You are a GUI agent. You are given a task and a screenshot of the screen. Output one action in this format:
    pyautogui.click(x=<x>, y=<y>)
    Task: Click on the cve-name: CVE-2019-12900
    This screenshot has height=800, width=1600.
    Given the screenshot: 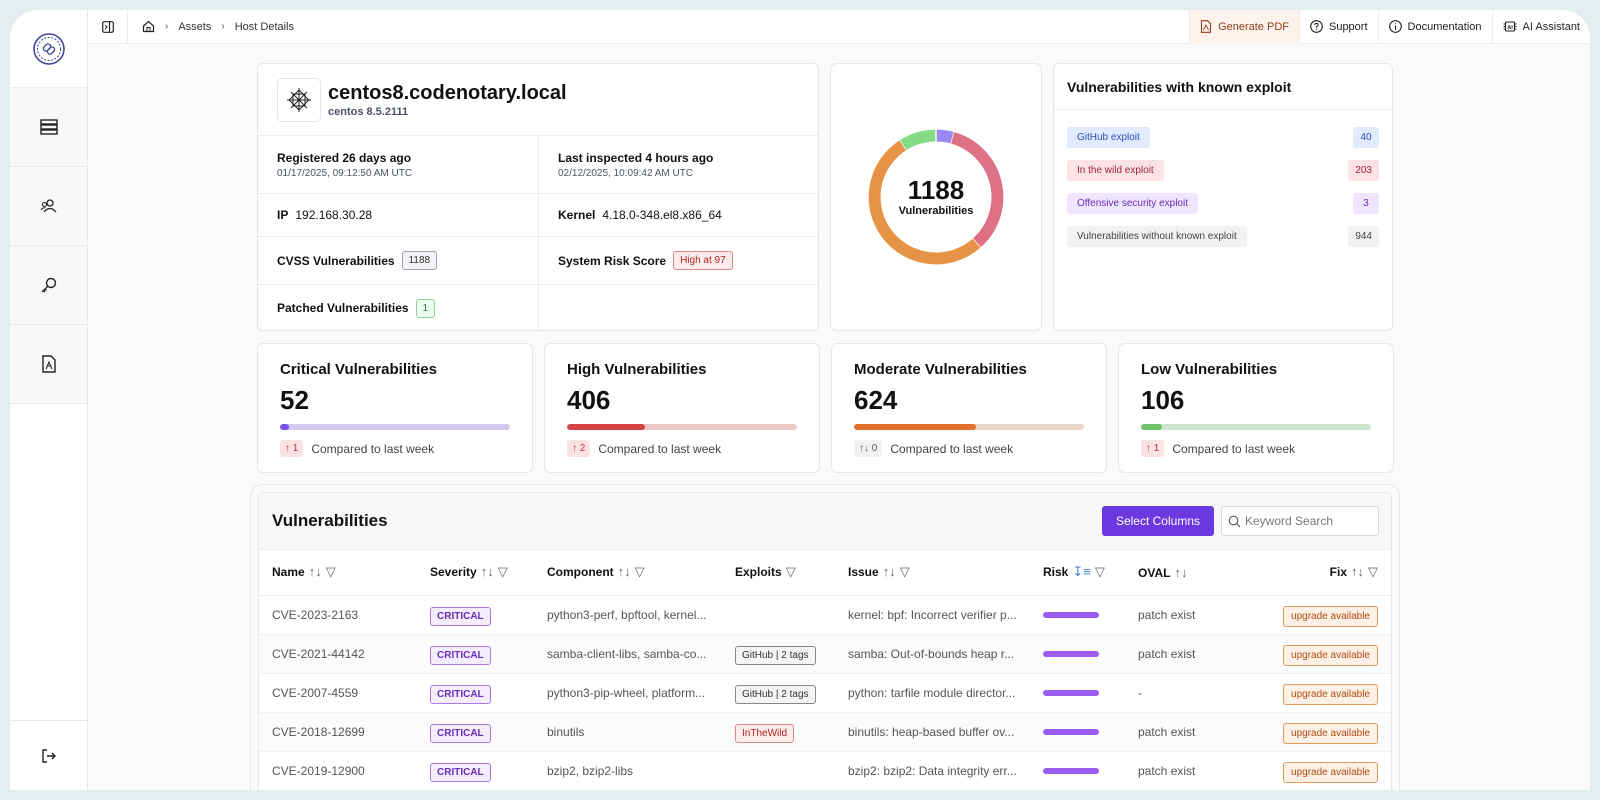 What is the action you would take?
    pyautogui.click(x=338, y=770)
    